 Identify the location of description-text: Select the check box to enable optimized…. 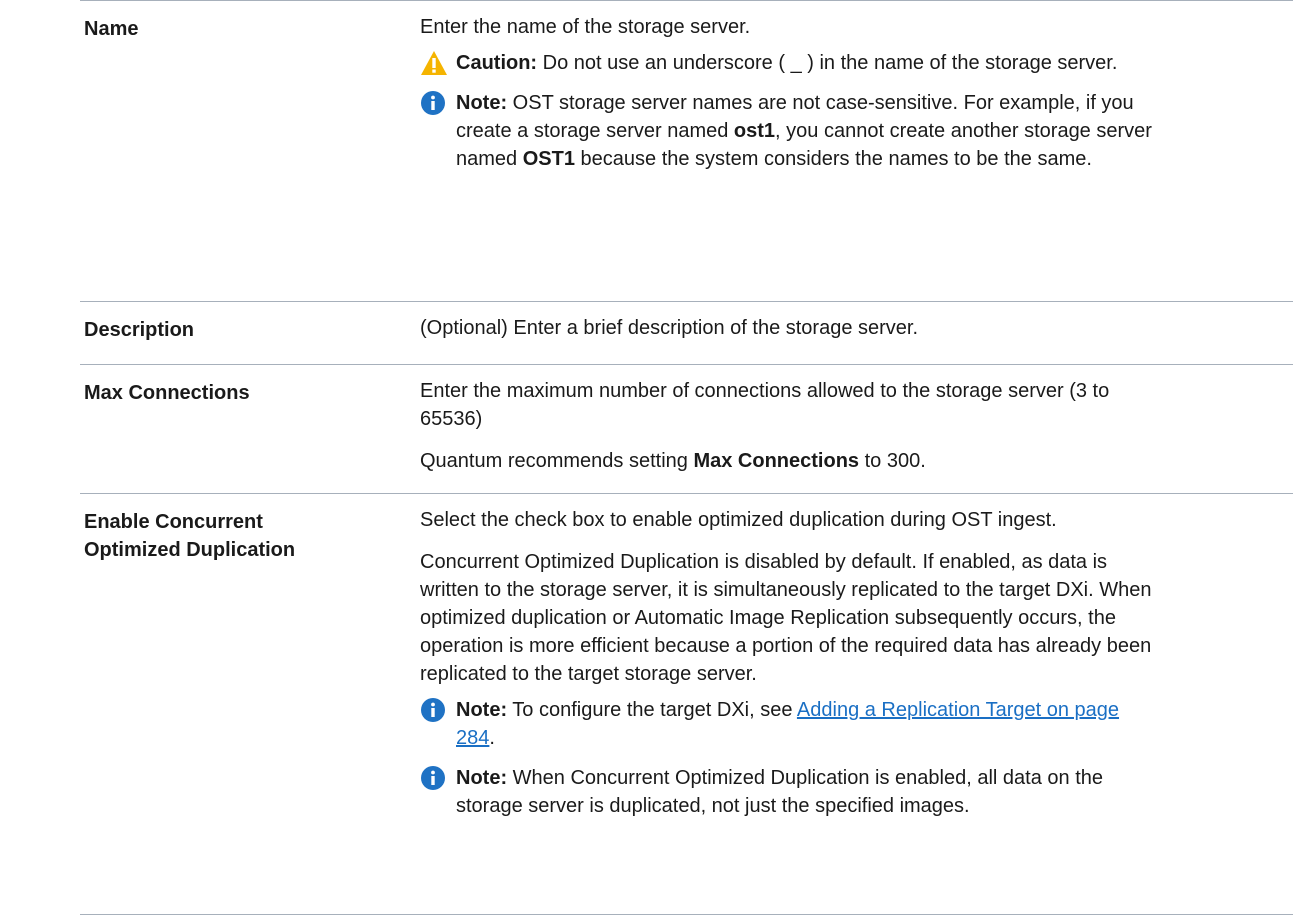
(738, 520).